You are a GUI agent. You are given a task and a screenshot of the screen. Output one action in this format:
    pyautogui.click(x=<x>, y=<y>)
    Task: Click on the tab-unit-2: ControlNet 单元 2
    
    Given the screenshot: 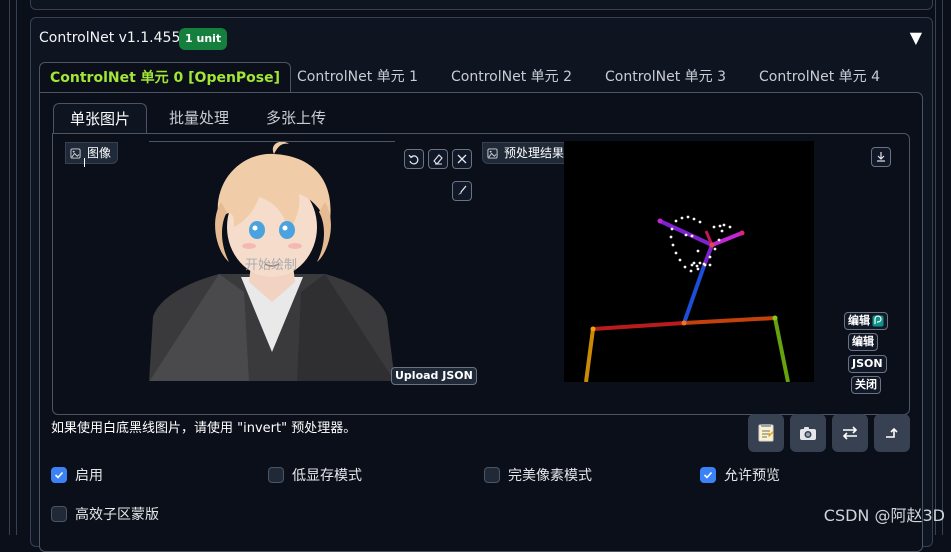 What is the action you would take?
    pyautogui.click(x=511, y=77)
    